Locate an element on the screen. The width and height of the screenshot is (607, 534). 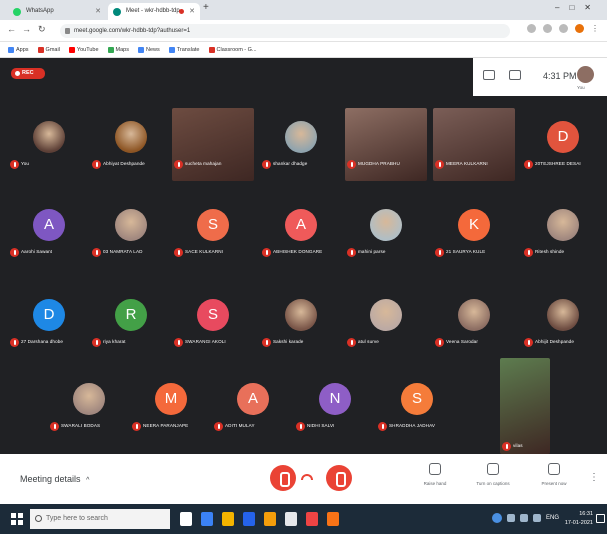
bookmark-item: Translate is located at coordinates (184, 49).